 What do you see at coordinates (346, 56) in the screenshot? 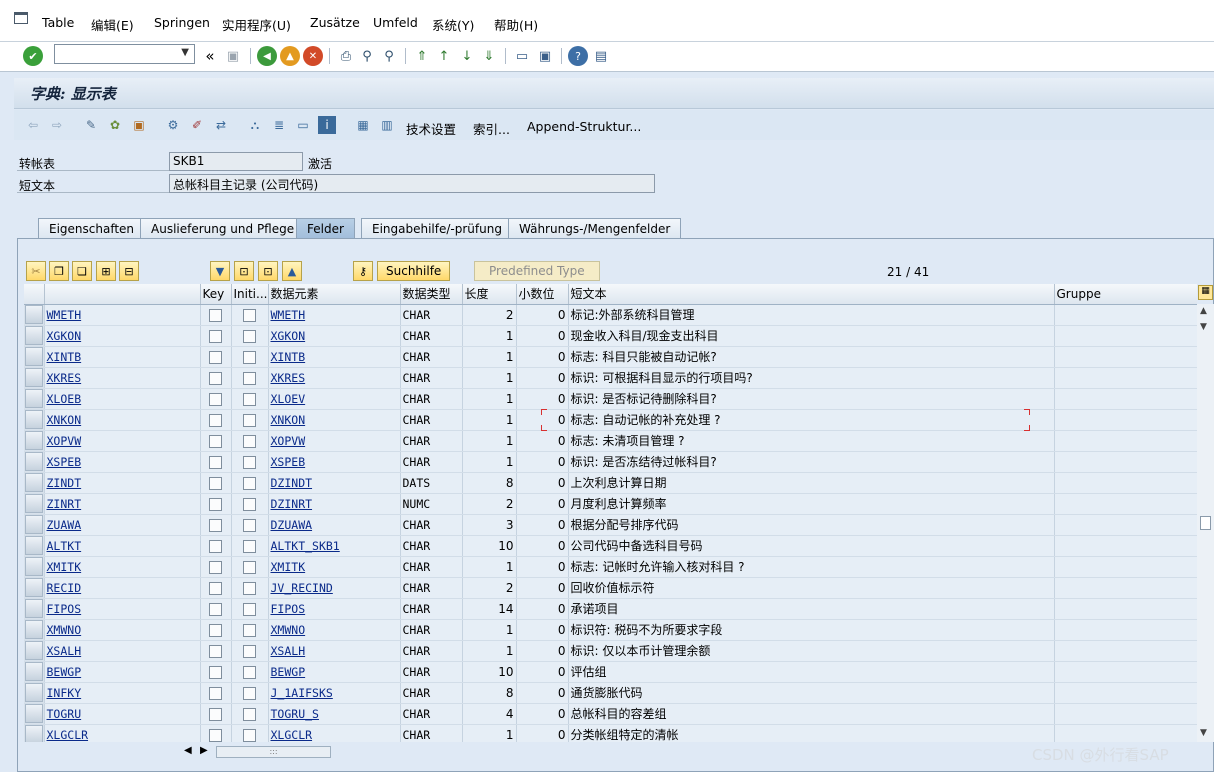
I see `print-icon: ⎙` at bounding box center [346, 56].